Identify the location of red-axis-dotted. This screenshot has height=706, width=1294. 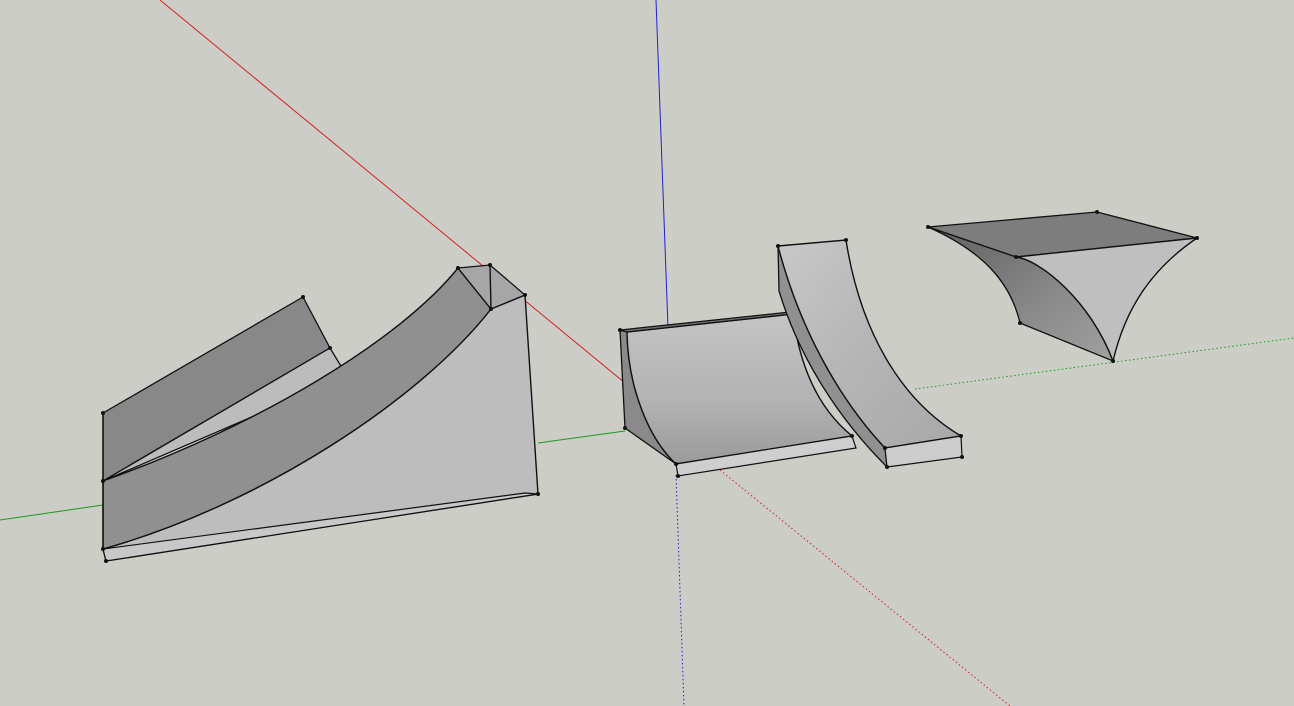
(865, 587).